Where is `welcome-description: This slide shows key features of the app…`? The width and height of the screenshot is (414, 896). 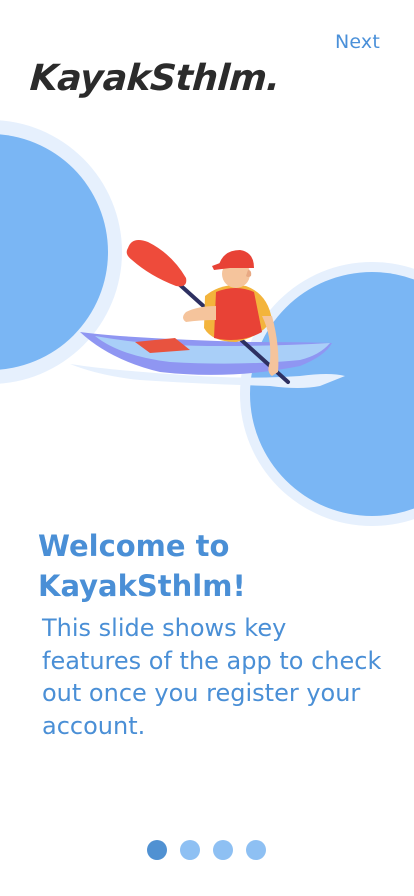
welcome-description: This slide shows key features of the app… is located at coordinates (212, 677).